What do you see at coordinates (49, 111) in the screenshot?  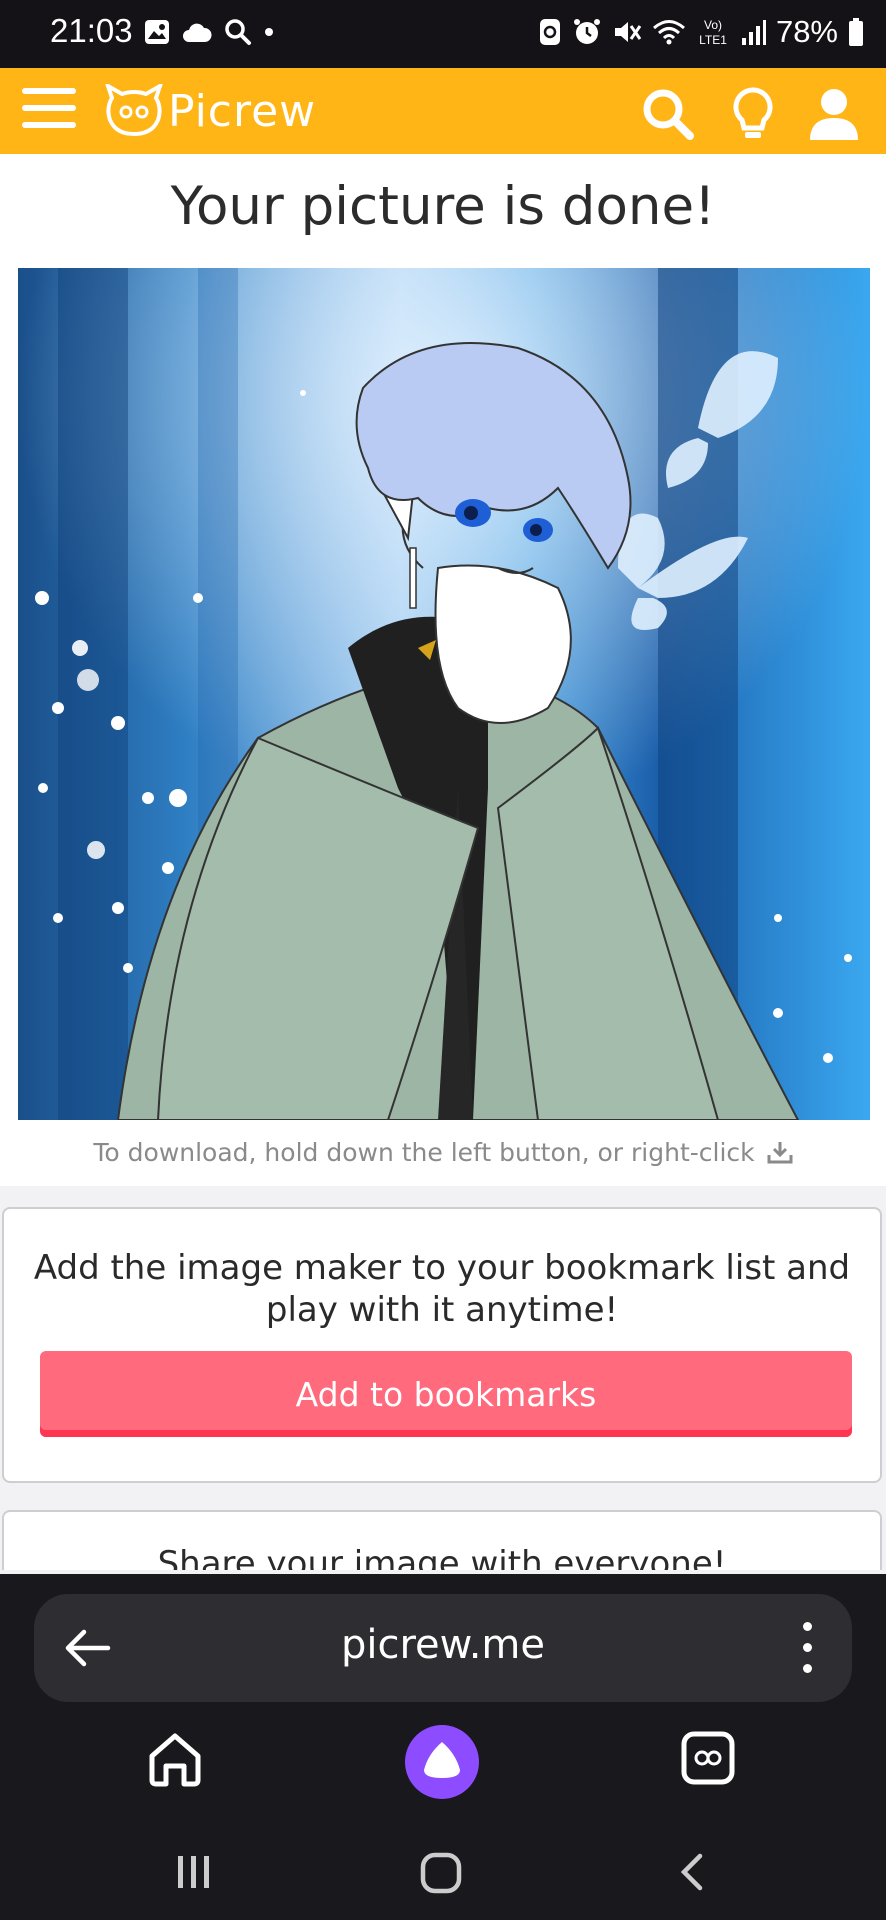 I see `menu-icon` at bounding box center [49, 111].